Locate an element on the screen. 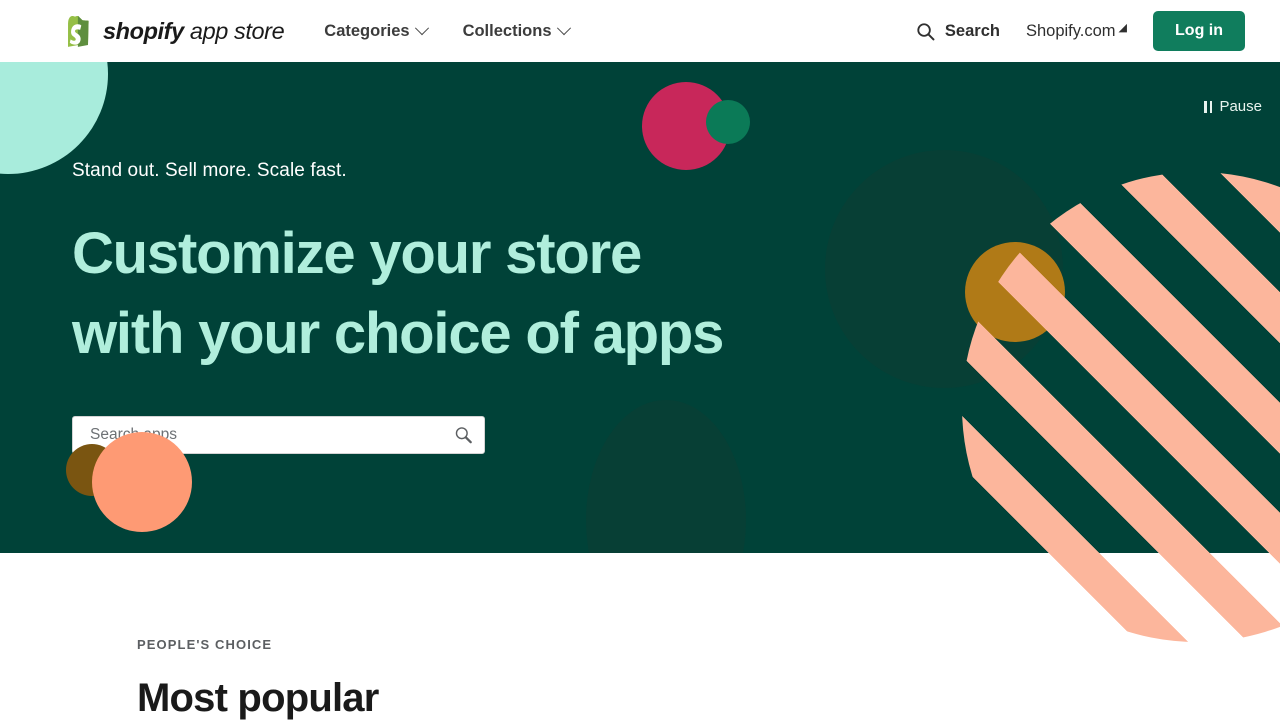 This screenshot has width=1280, height=720. logo-wordmark: shopify app store is located at coordinates (194, 31).